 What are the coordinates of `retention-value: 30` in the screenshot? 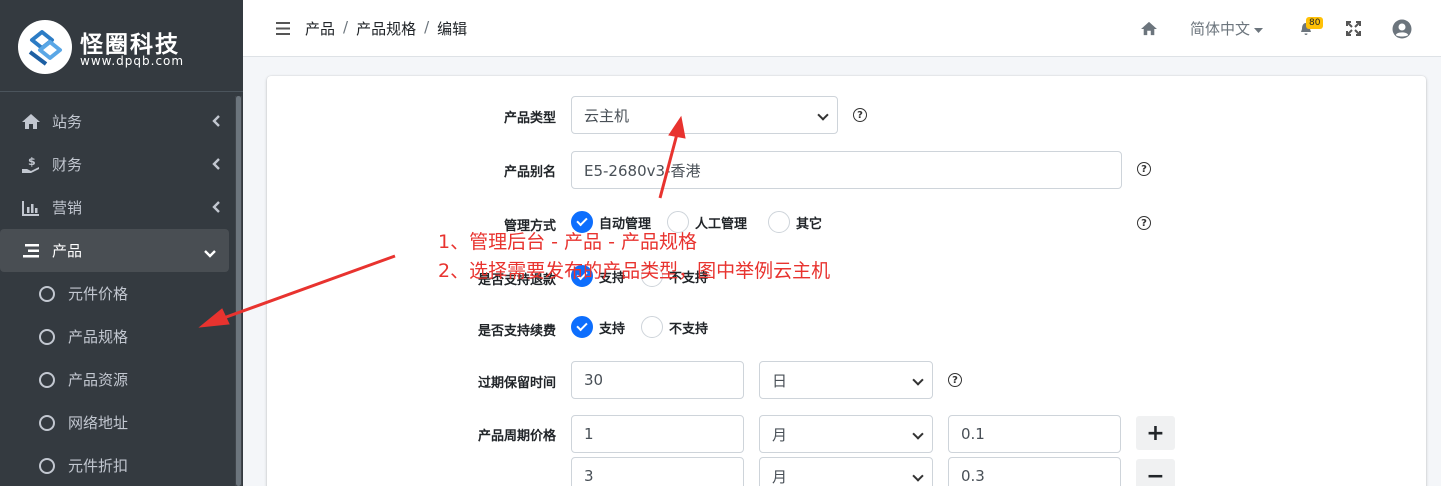 It's located at (594, 380).